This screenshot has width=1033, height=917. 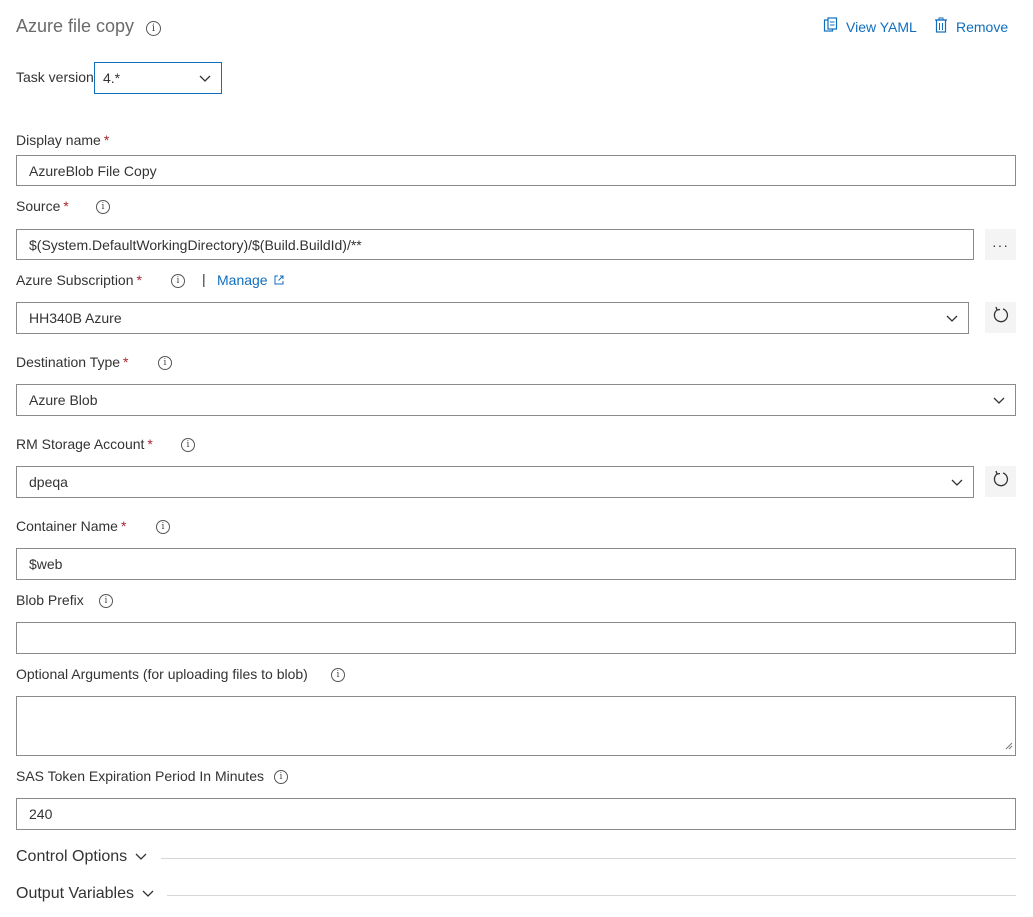 What do you see at coordinates (279, 280) in the screenshot?
I see `external-link-icon` at bounding box center [279, 280].